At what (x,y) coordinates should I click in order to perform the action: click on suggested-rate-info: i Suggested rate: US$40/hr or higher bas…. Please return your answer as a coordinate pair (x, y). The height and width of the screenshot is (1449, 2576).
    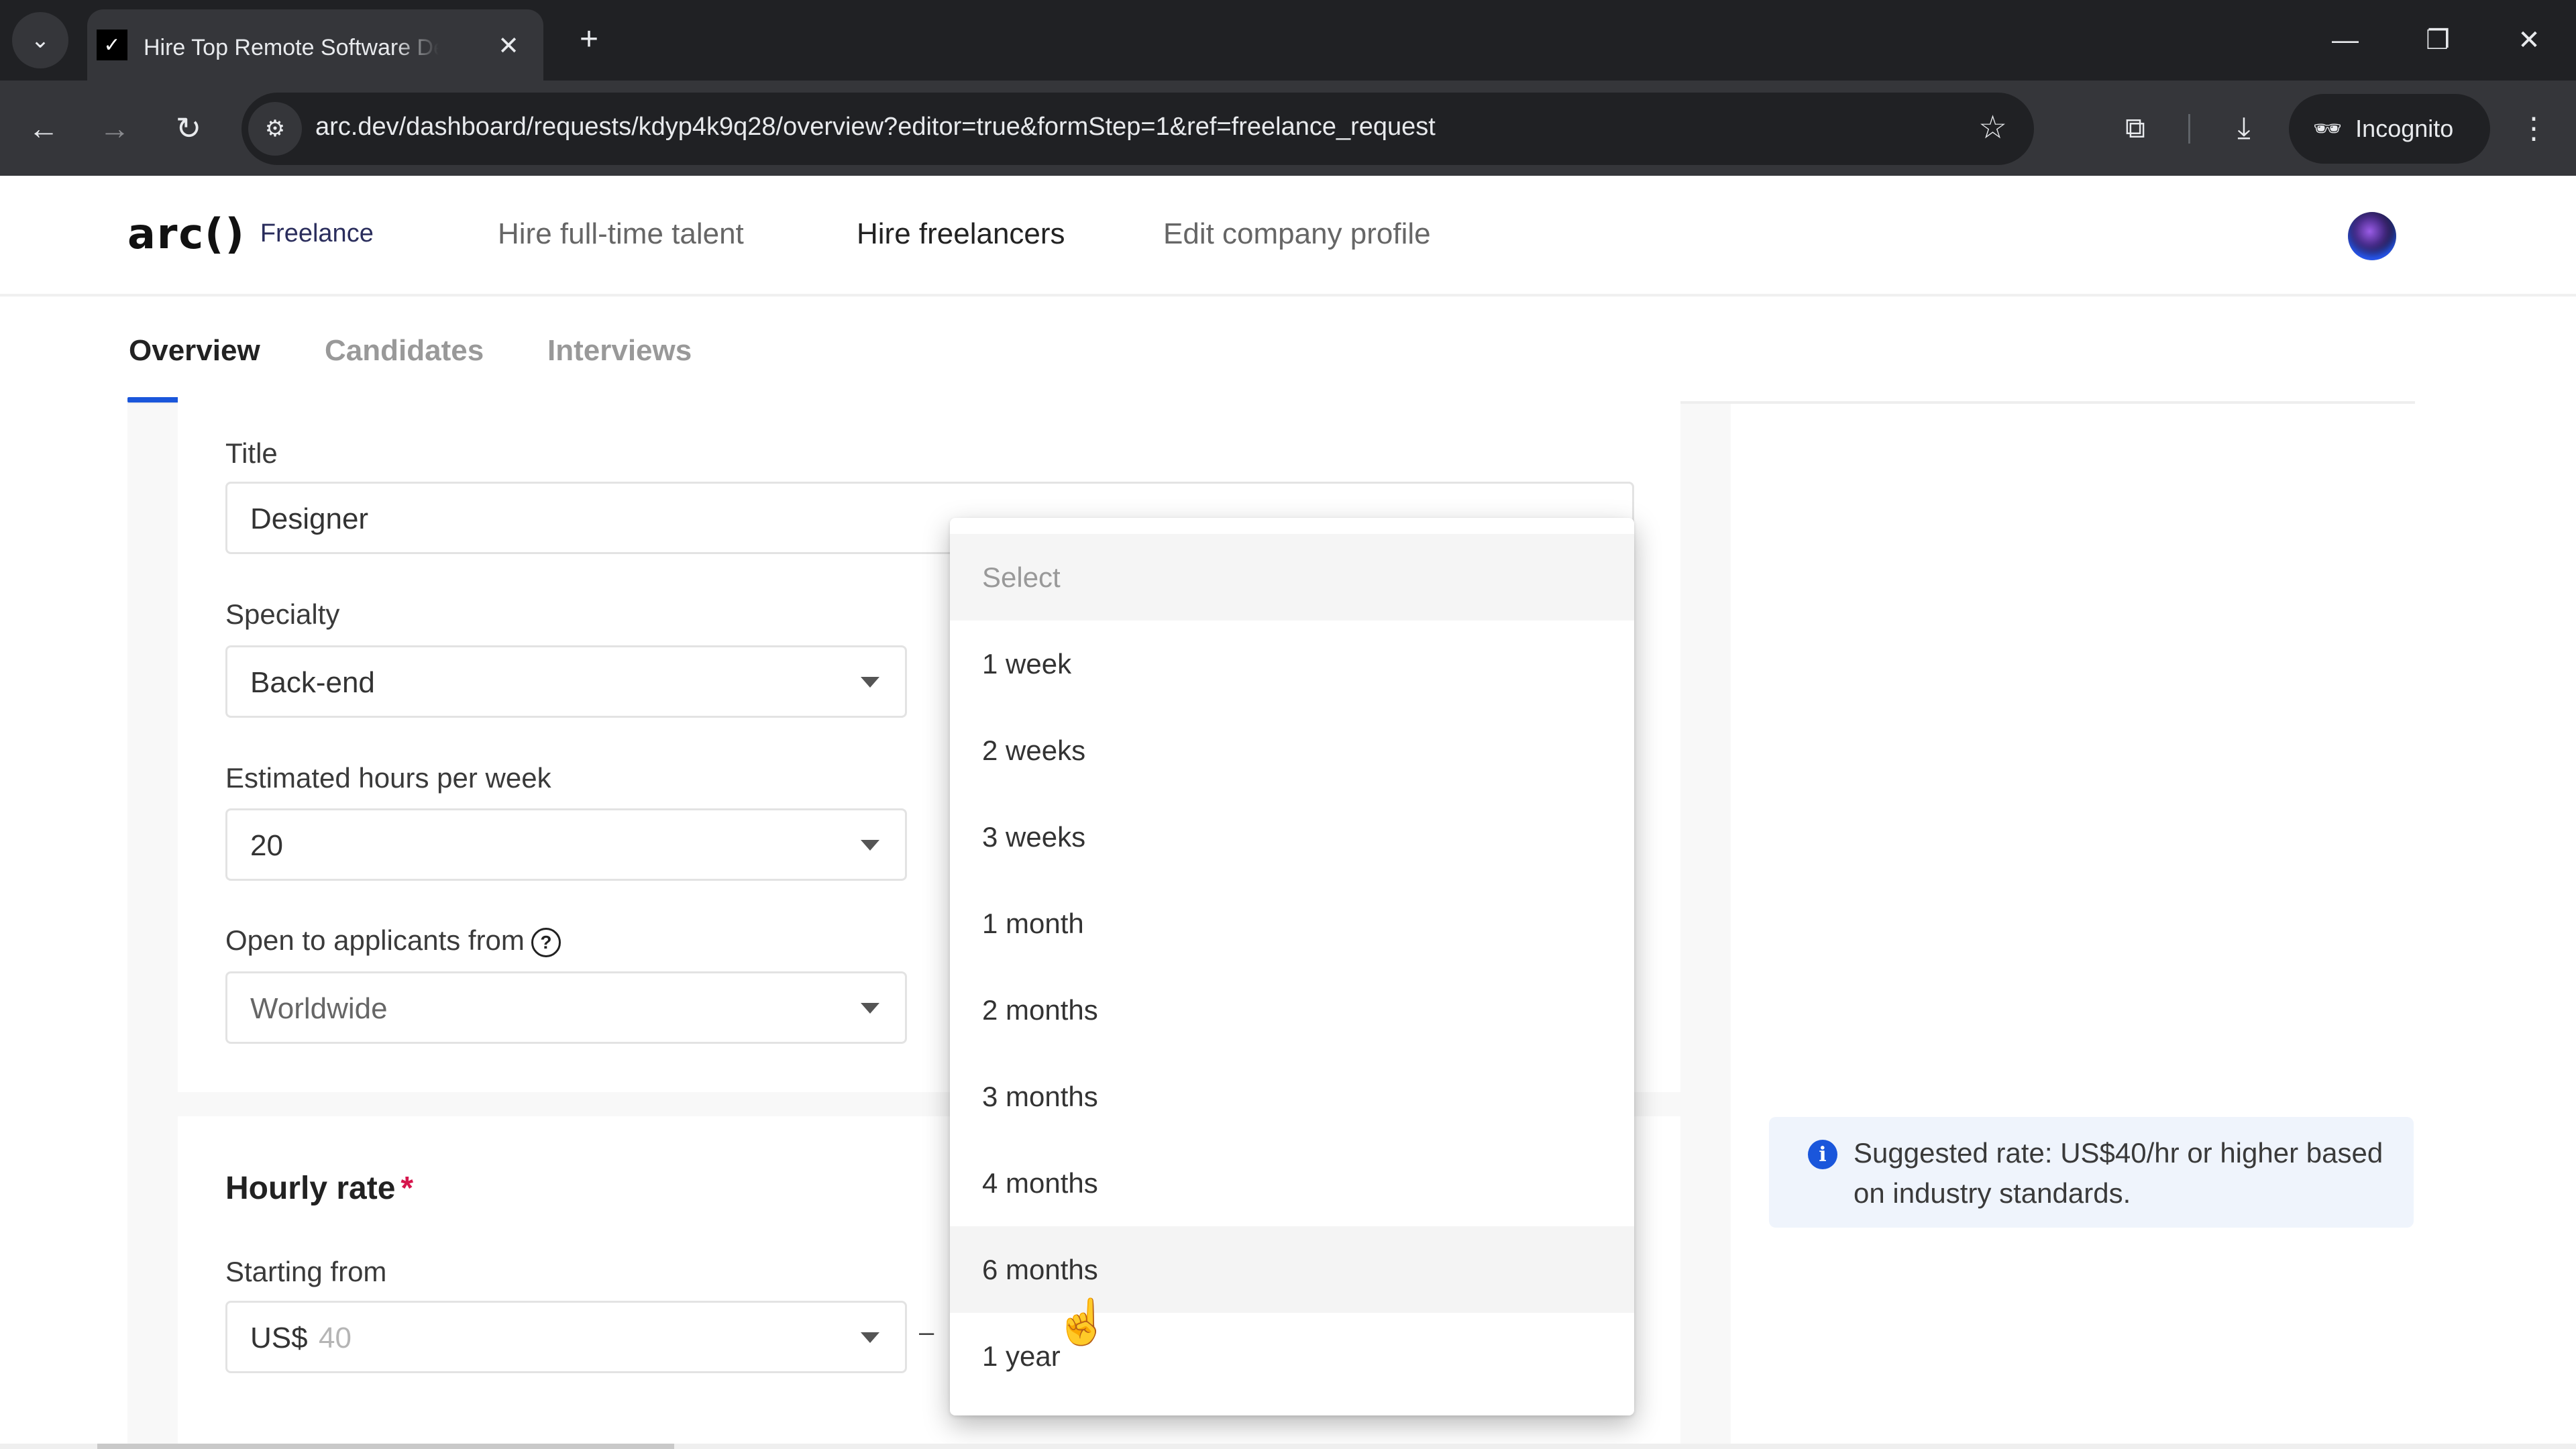
    Looking at the image, I should click on (2091, 1172).